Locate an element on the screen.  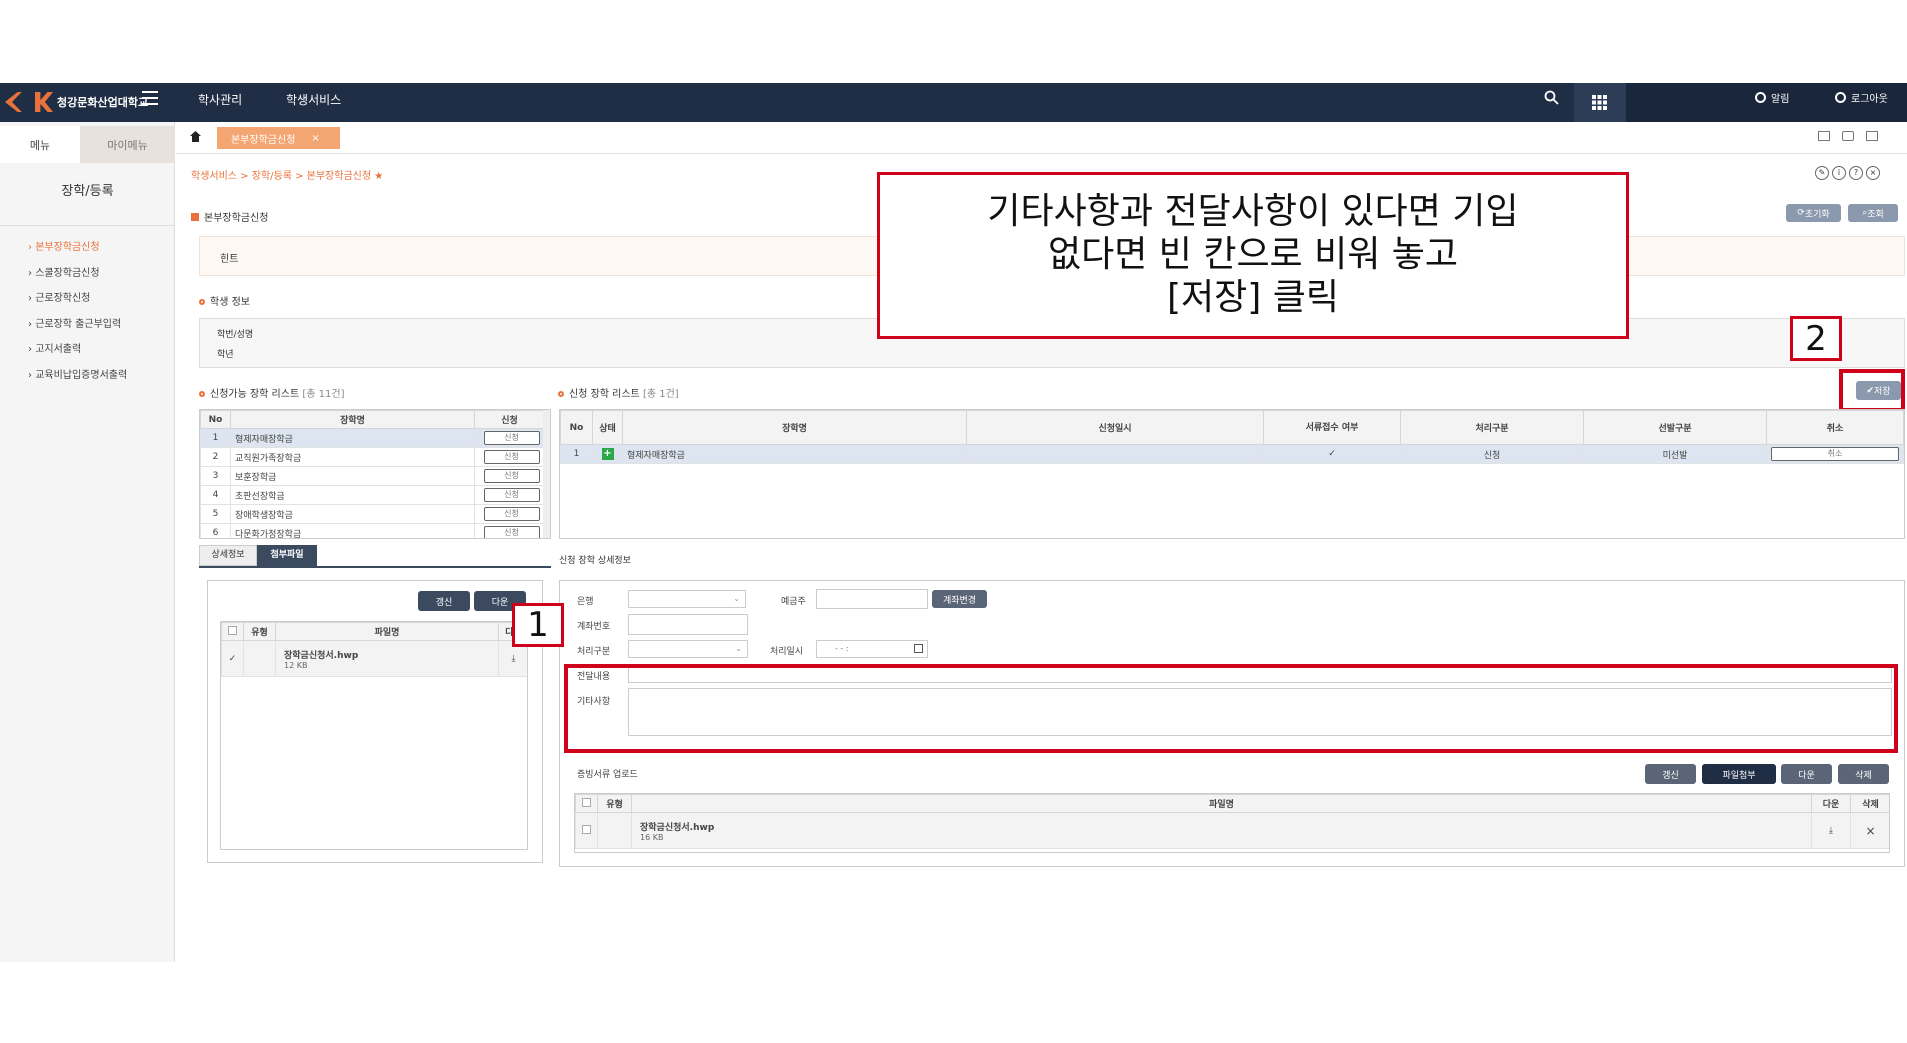
tab-main-scholarship: 본부장학금신청 × is located at coordinates (278, 138).